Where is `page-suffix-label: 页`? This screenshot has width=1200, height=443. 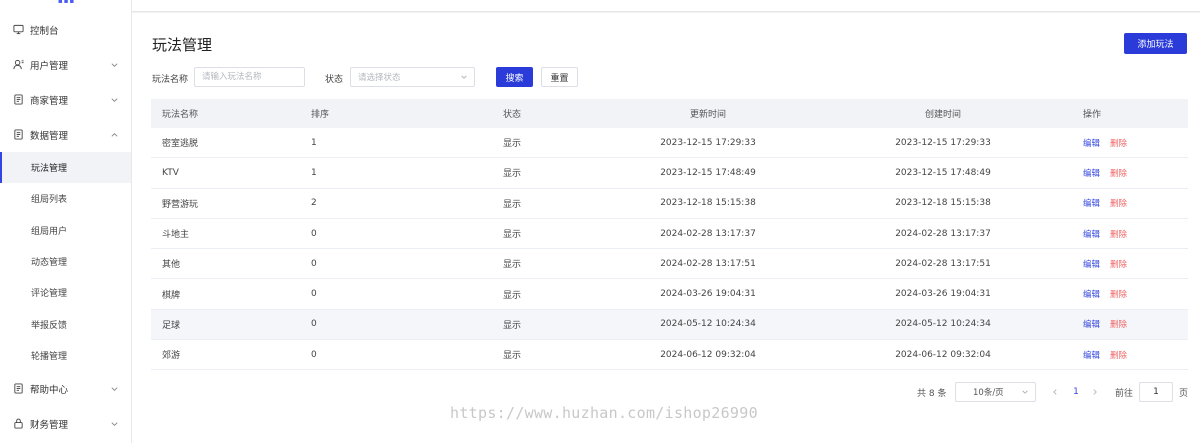 page-suffix-label: 页 is located at coordinates (1184, 393).